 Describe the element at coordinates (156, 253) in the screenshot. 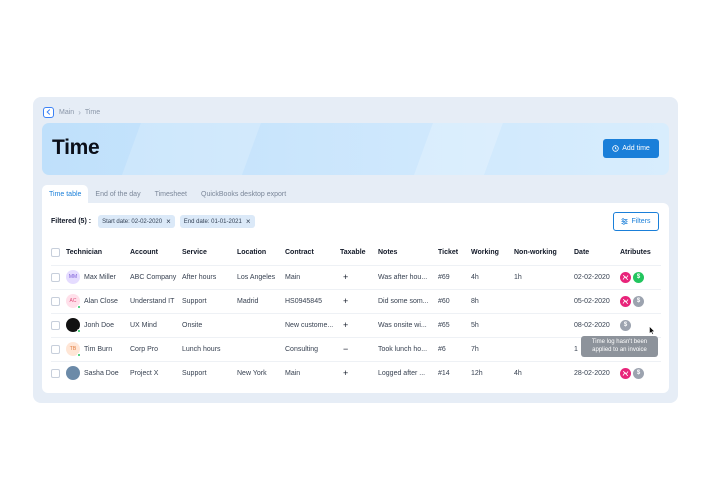

I see `column-header: Account` at that location.